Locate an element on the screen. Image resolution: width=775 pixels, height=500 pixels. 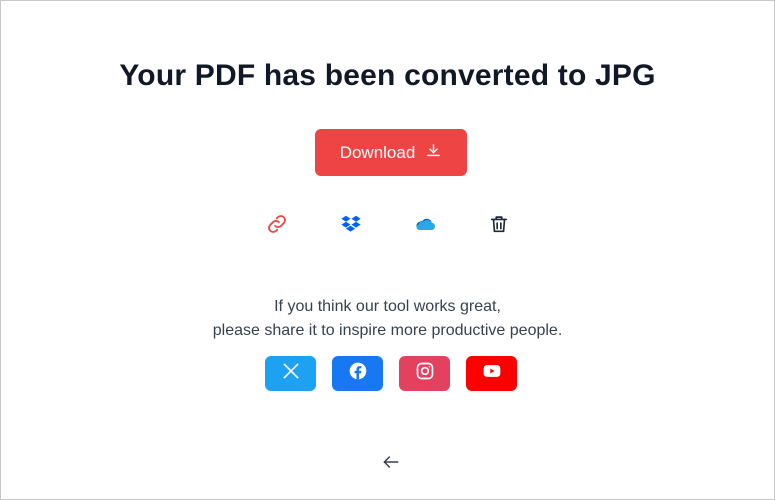
onedrive-icon is located at coordinates (425, 226).